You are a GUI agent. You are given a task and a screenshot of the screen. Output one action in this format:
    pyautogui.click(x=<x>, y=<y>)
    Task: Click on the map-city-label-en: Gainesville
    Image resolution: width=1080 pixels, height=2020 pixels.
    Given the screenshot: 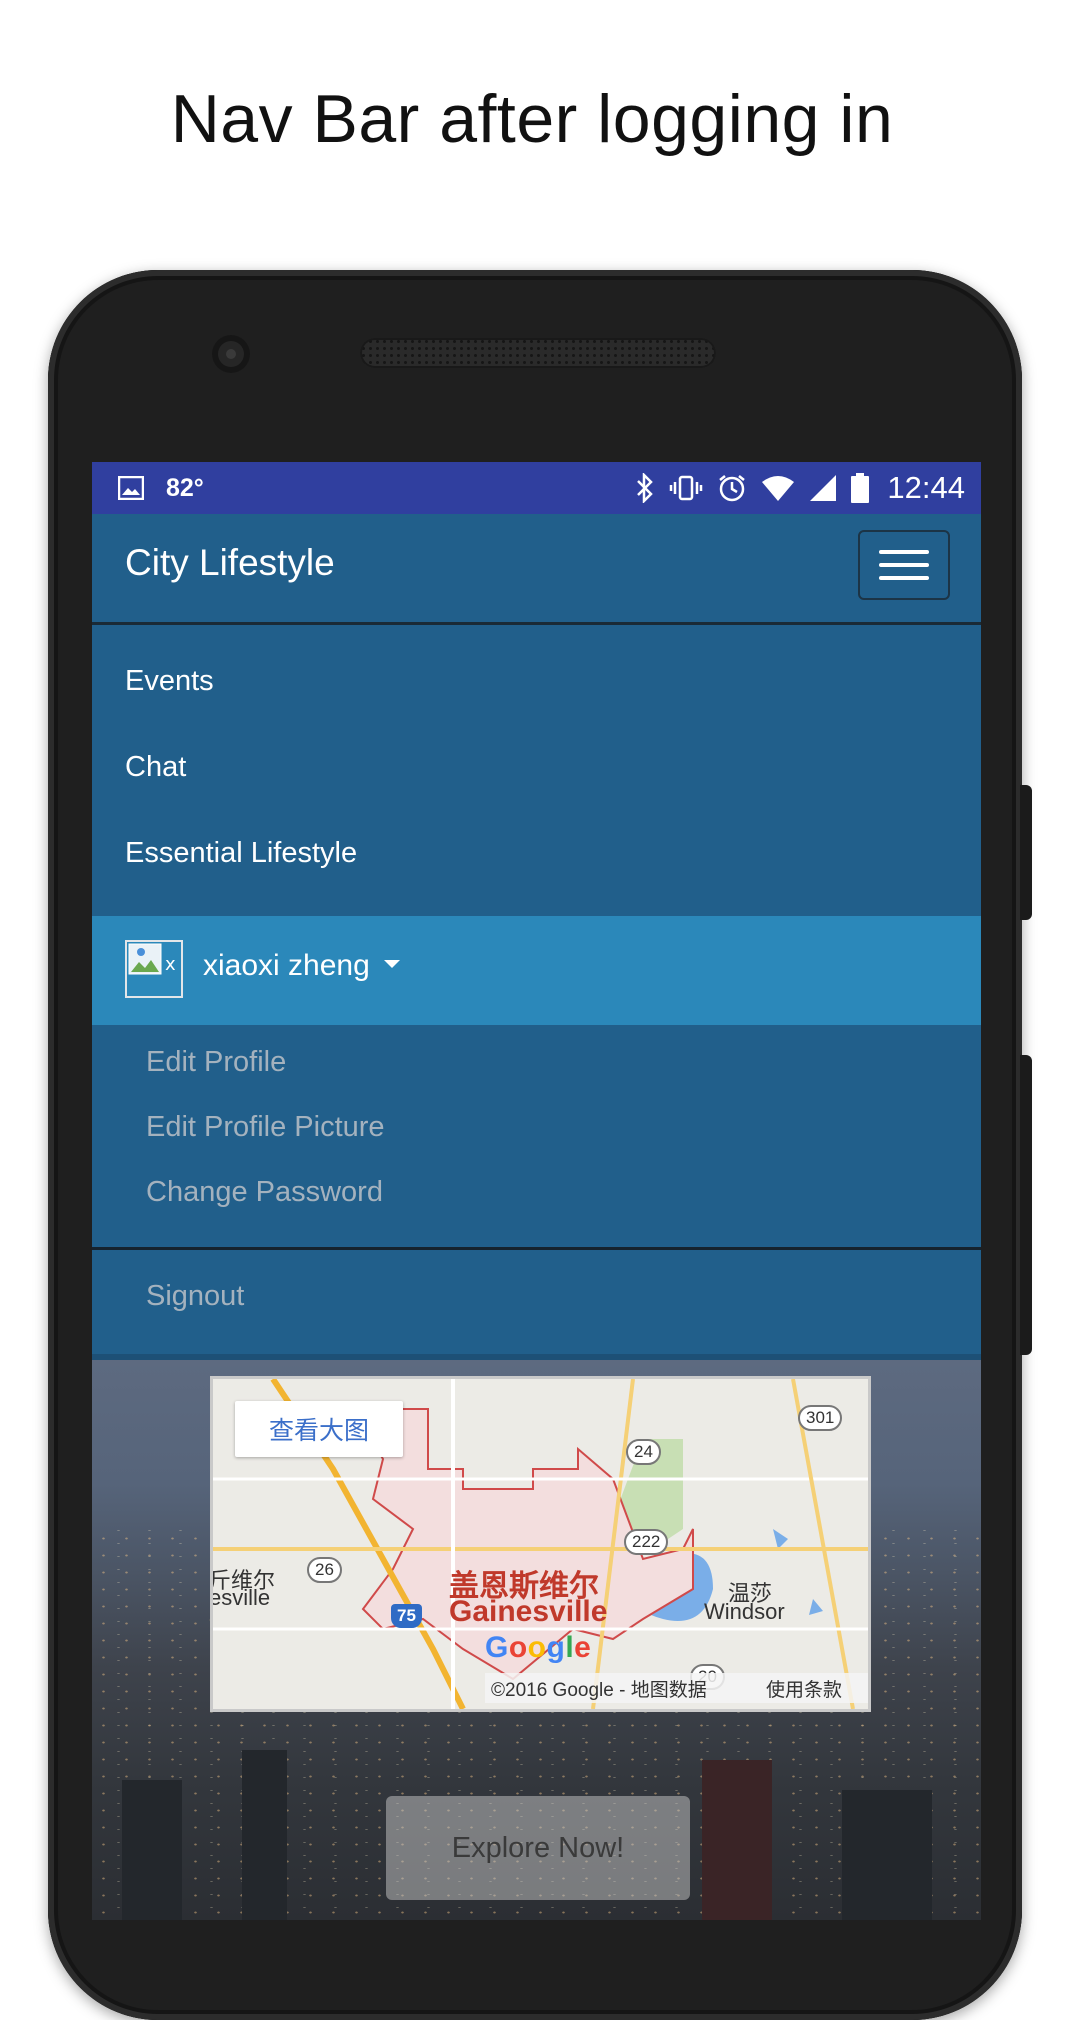 What is the action you would take?
    pyautogui.click(x=528, y=1611)
    